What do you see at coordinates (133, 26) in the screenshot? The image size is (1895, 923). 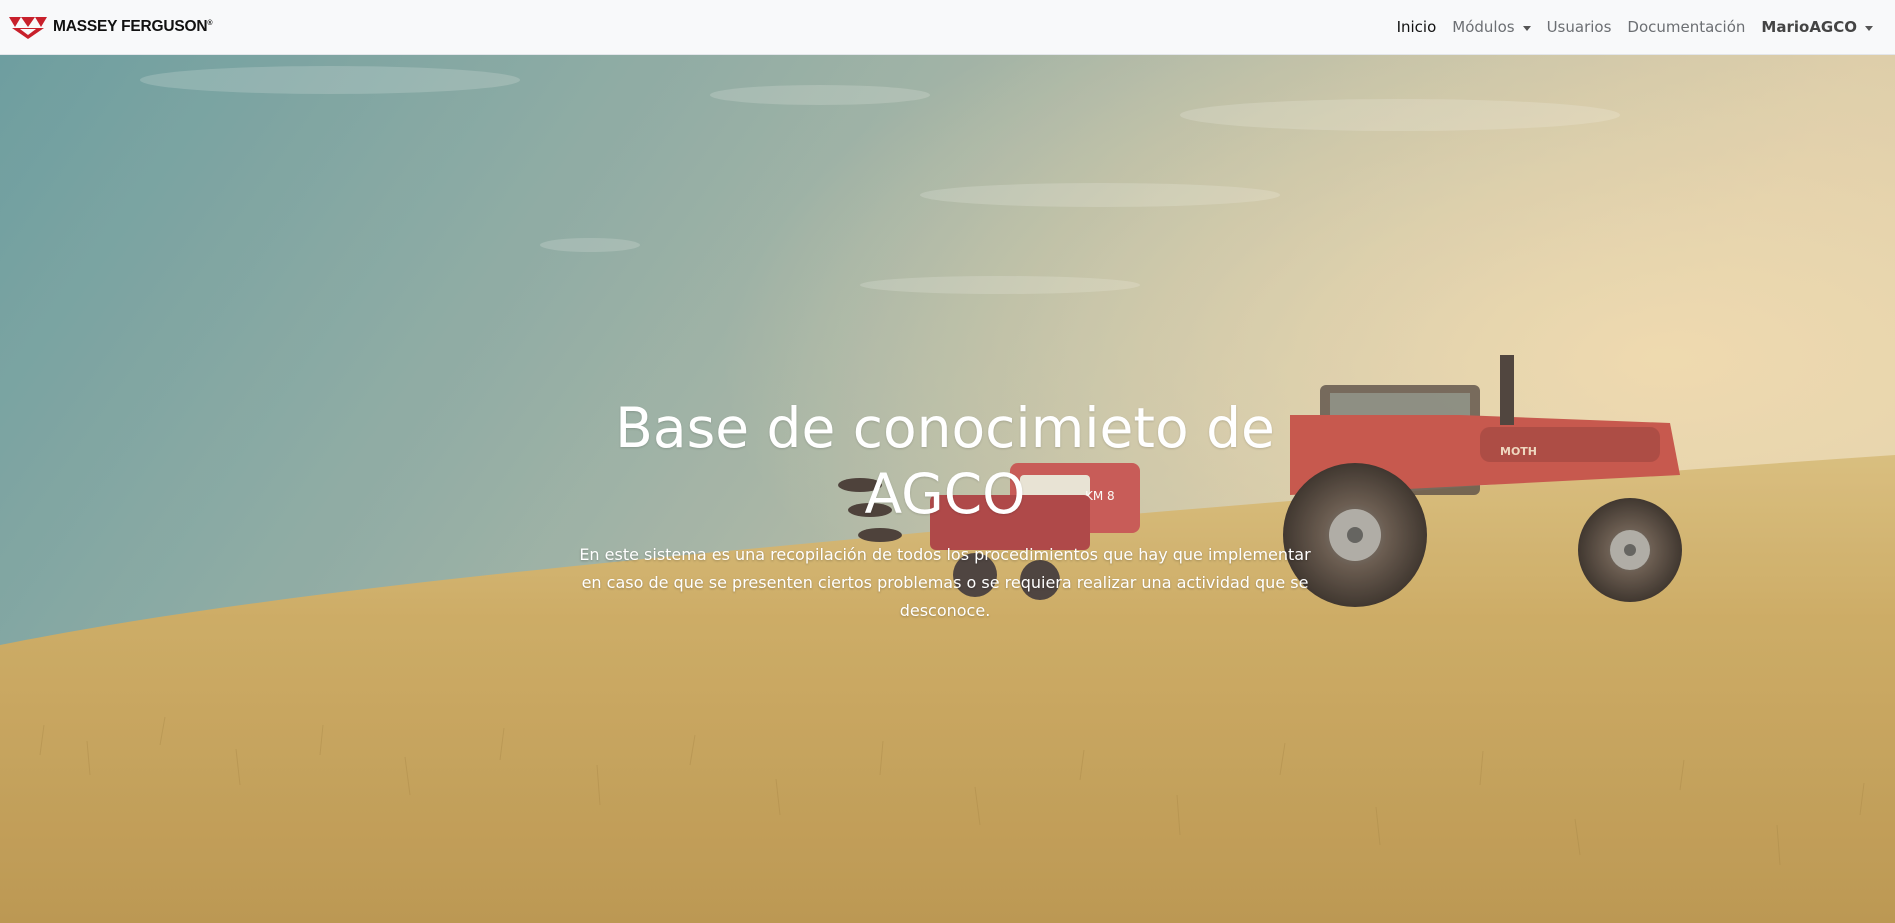 I see `brand-name: MASSEY FERGUSON®` at bounding box center [133, 26].